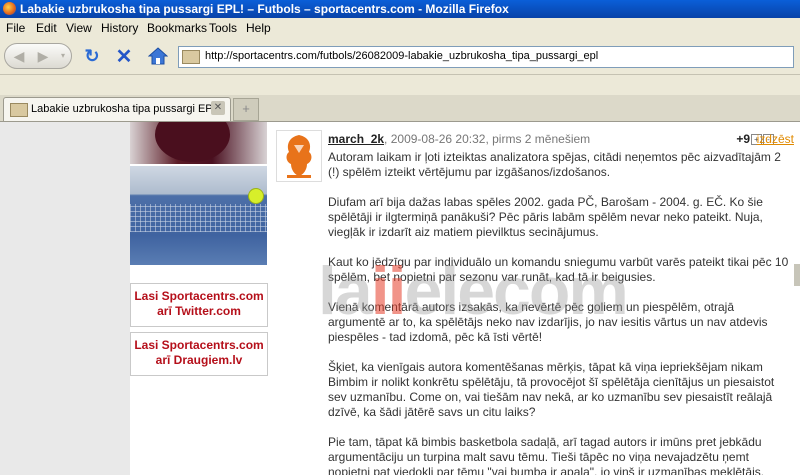 The width and height of the screenshot is (800, 475). Describe the element at coordinates (63, 56) in the screenshot. I see `history-dropdown-icon: ▾` at that location.